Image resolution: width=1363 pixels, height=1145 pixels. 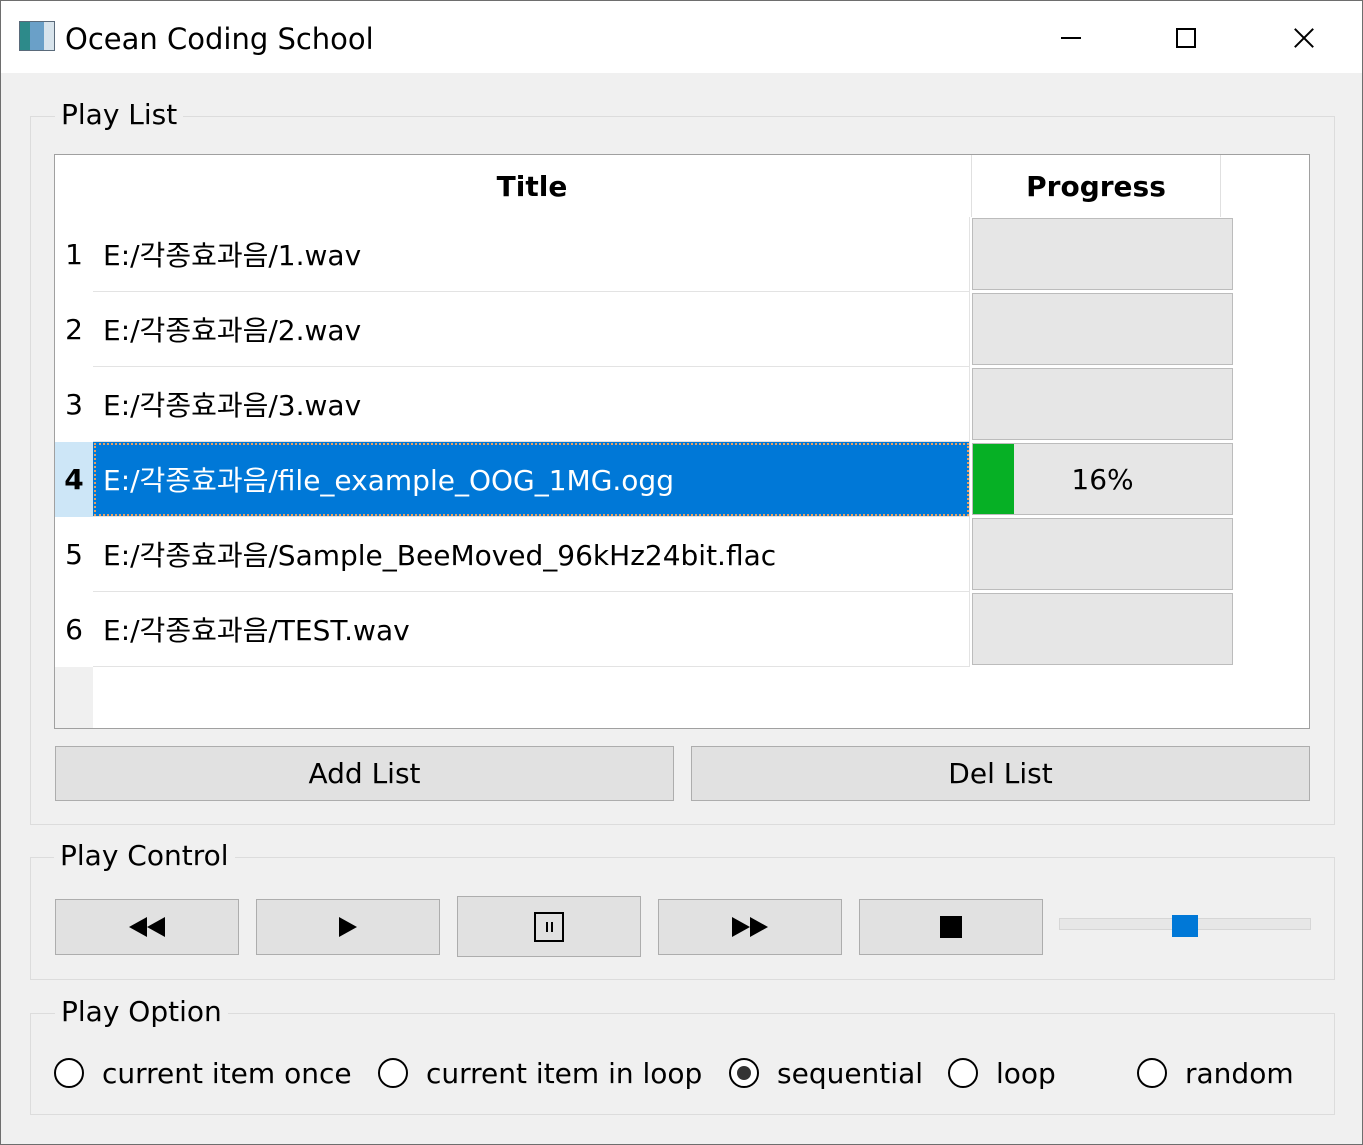 What do you see at coordinates (74, 554) in the screenshot?
I see `row-number: 5` at bounding box center [74, 554].